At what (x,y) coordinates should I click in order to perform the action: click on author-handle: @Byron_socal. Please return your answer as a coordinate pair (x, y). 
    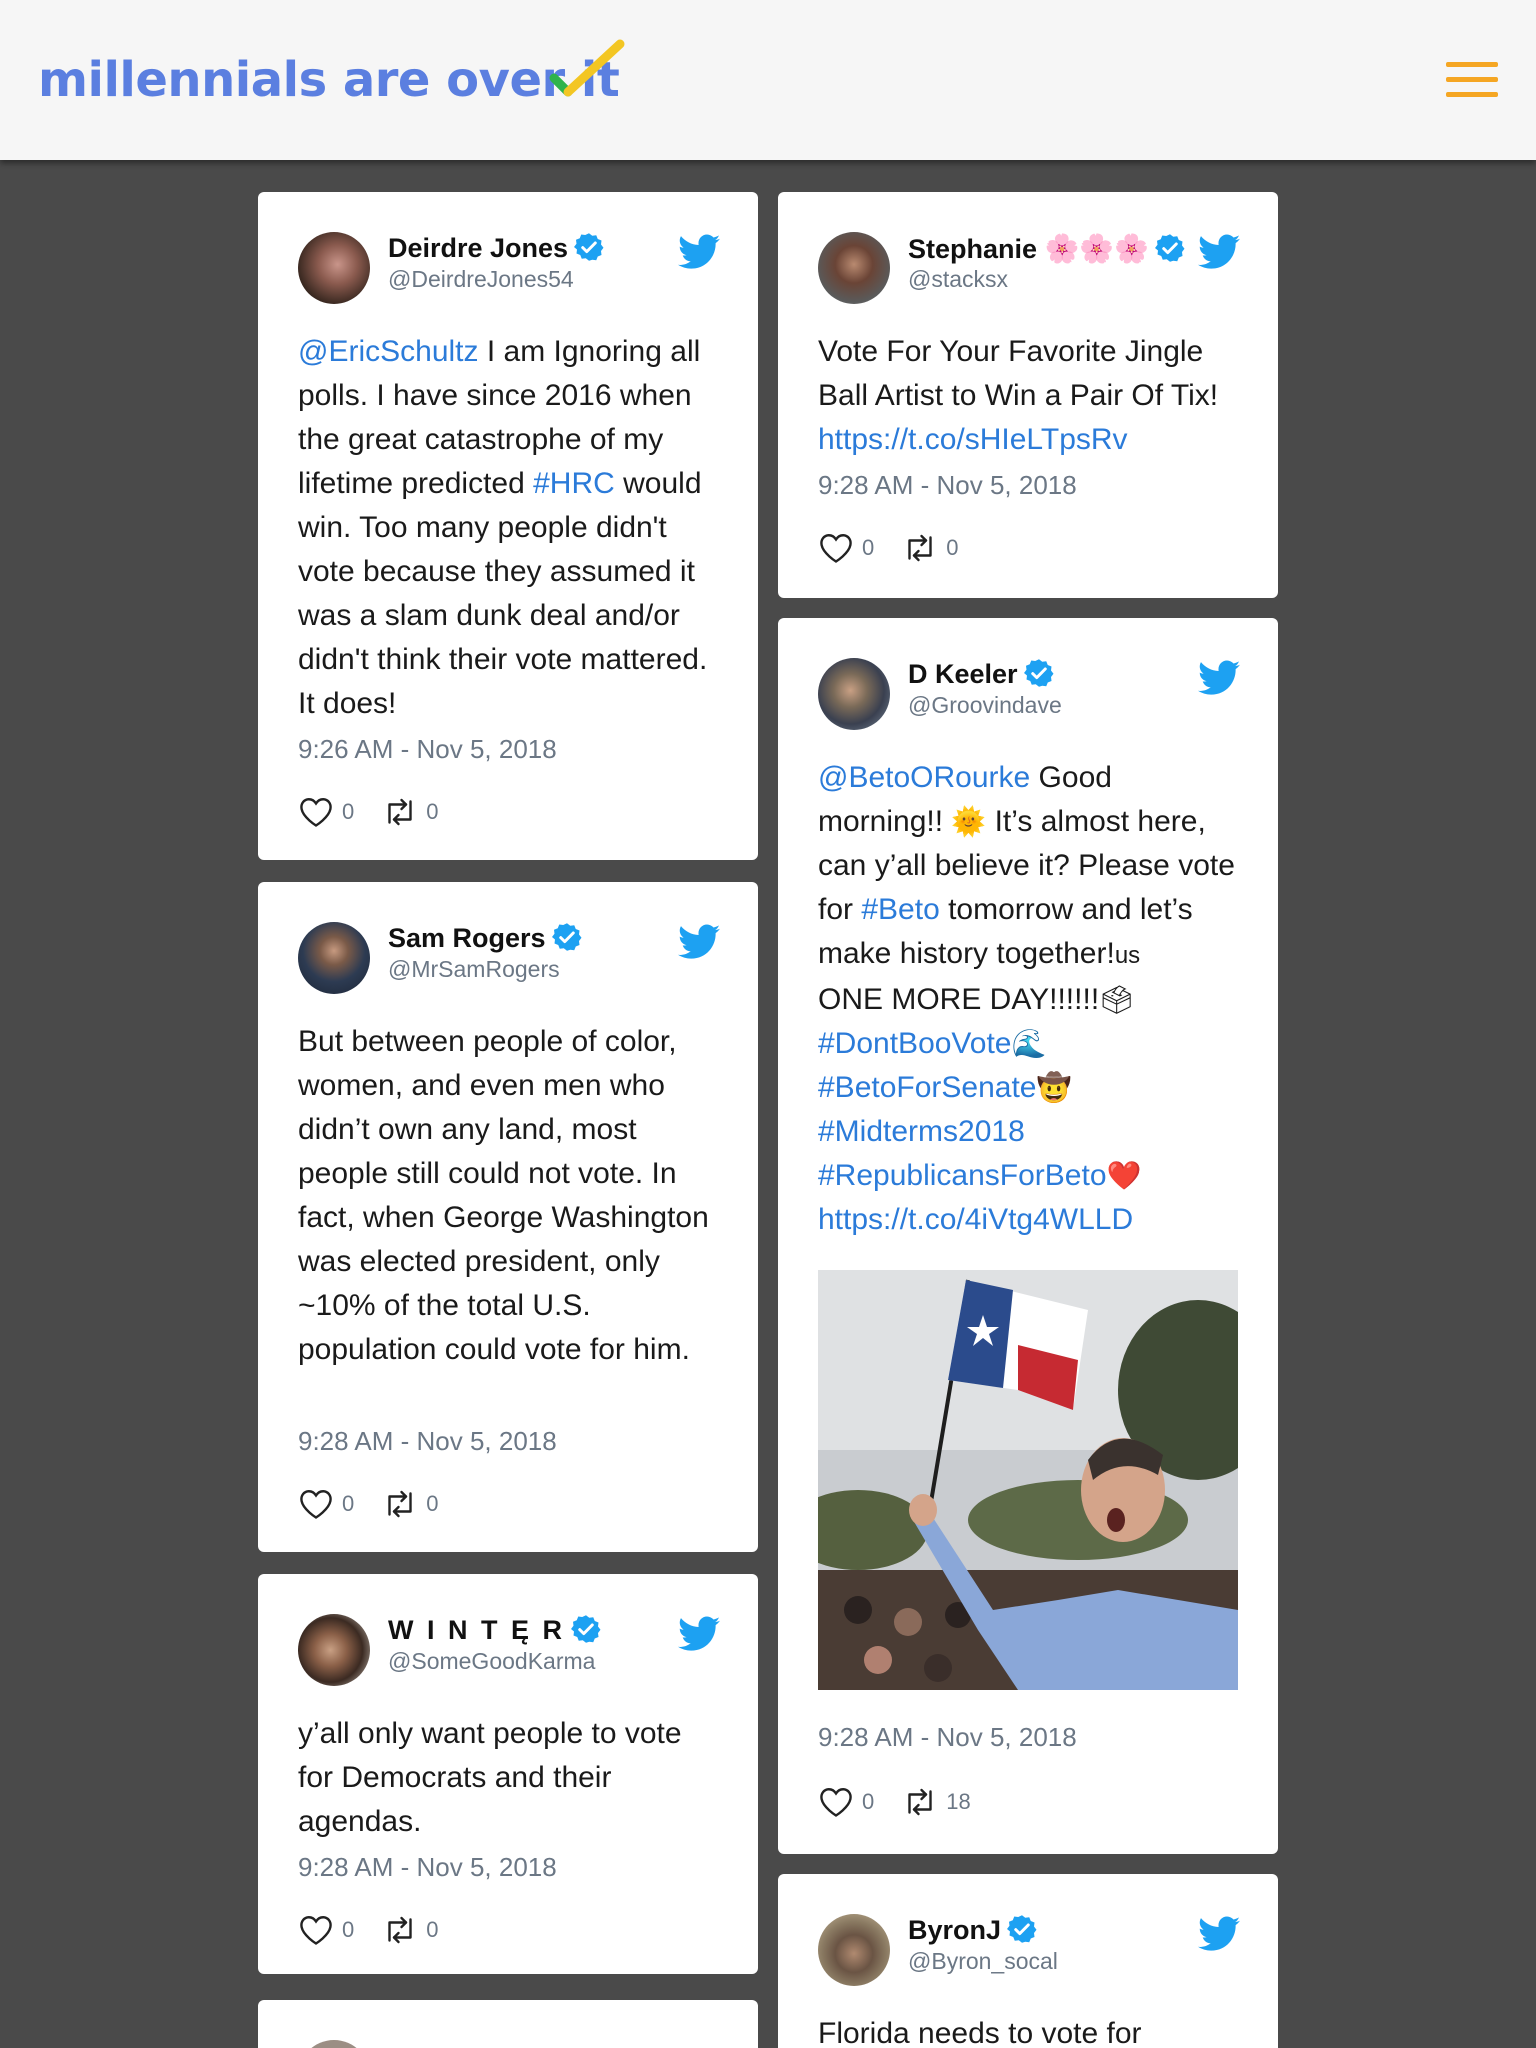
    Looking at the image, I should click on (983, 1961).